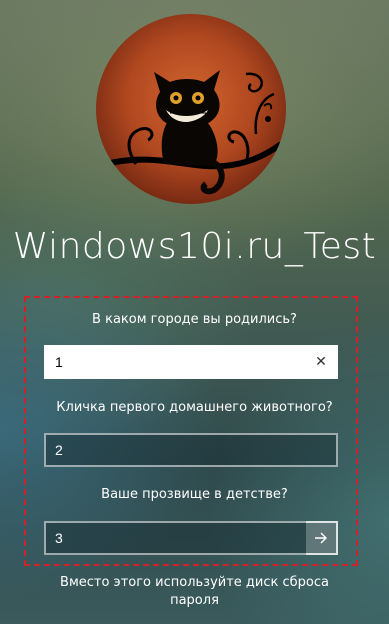 Image resolution: width=389 pixels, height=624 pixels. I want to click on security-question-1: В каком городе вы родились?, so click(194, 319).